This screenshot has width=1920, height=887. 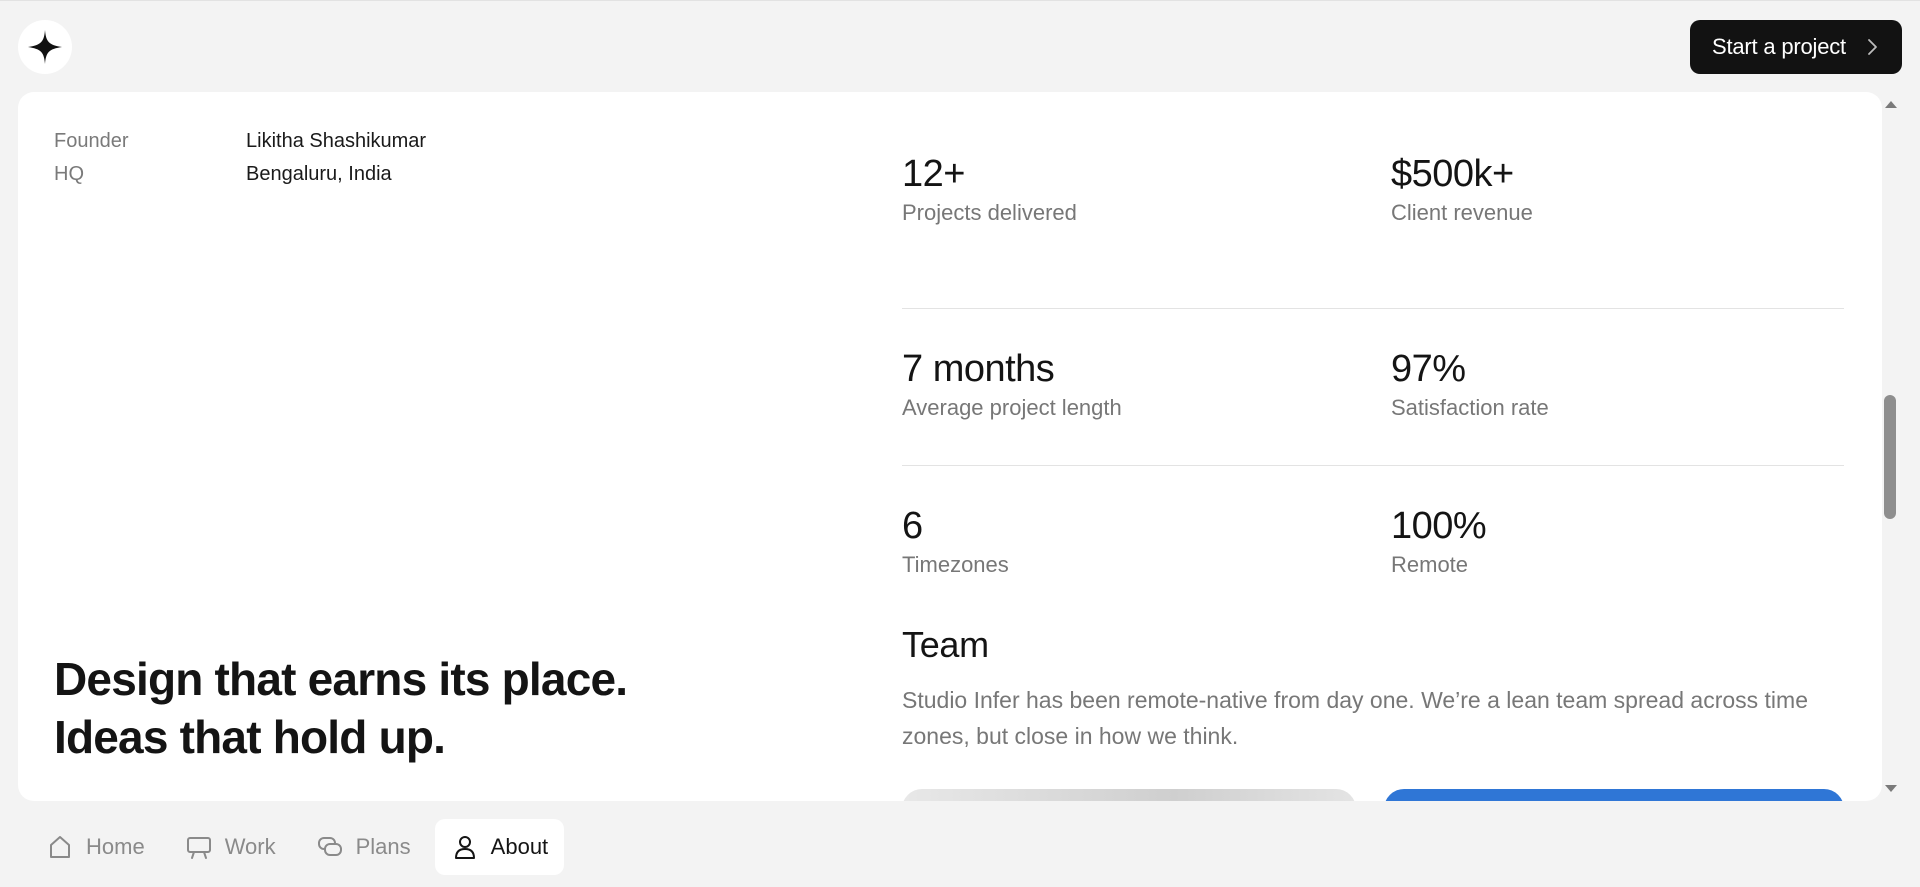 I want to click on nav-item-plans: Plans, so click(x=363, y=847).